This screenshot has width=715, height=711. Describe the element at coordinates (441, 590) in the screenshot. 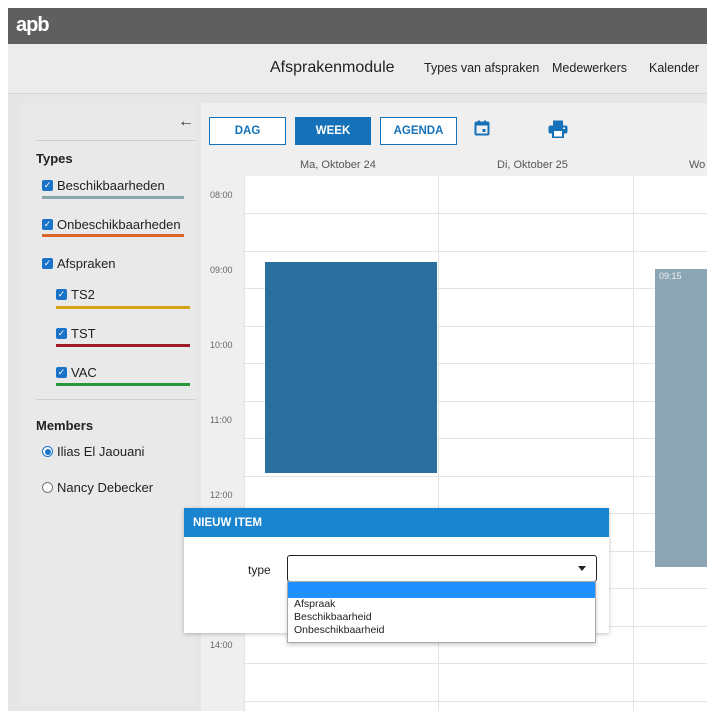

I see `dropdown-option-empty` at that location.